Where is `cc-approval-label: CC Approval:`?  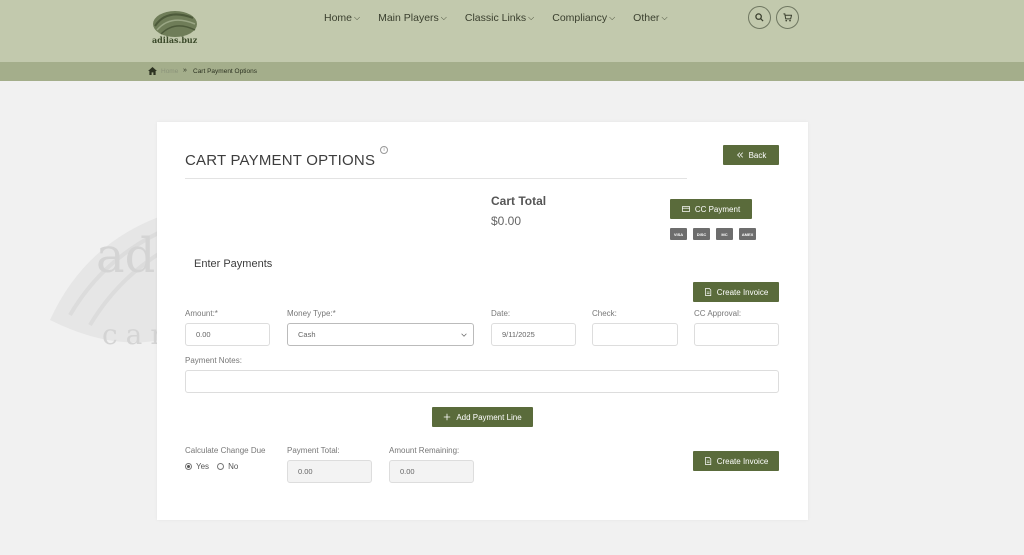 cc-approval-label: CC Approval: is located at coordinates (718, 313).